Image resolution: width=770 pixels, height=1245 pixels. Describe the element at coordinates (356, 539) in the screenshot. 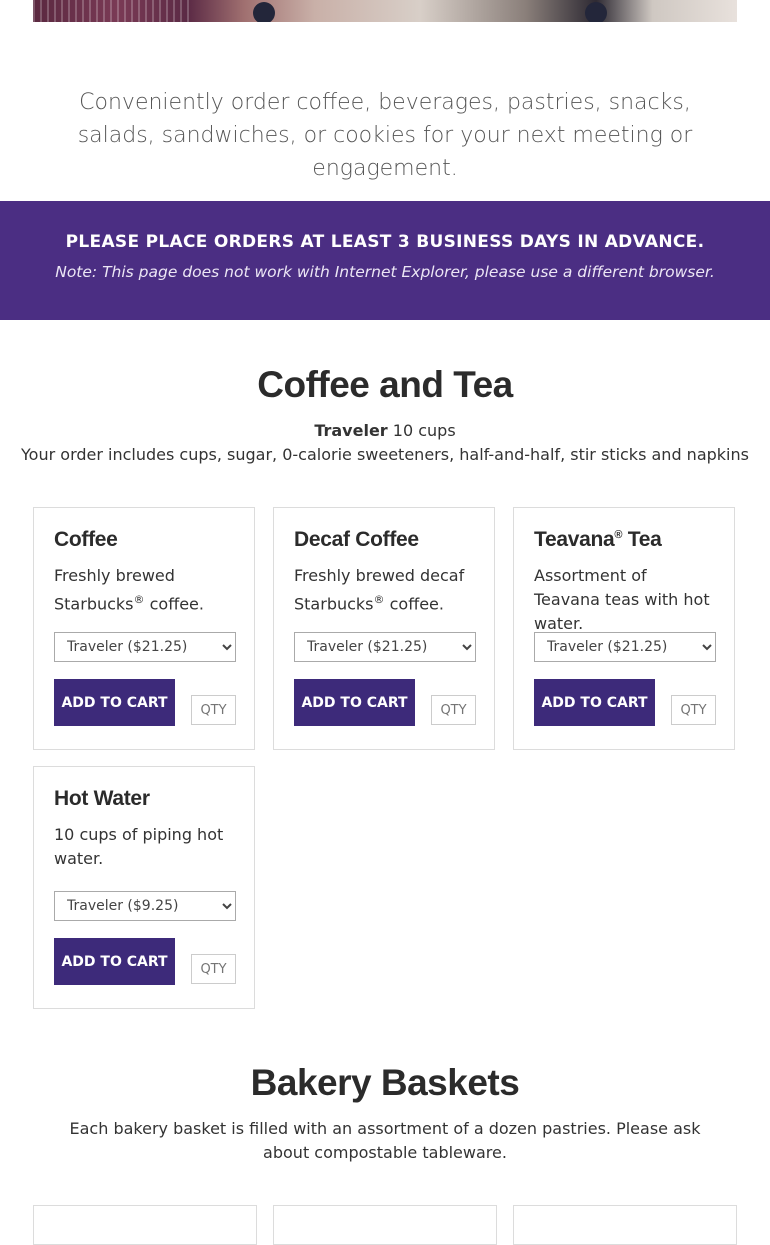

I see `product-title: Decaf Coffee` at that location.